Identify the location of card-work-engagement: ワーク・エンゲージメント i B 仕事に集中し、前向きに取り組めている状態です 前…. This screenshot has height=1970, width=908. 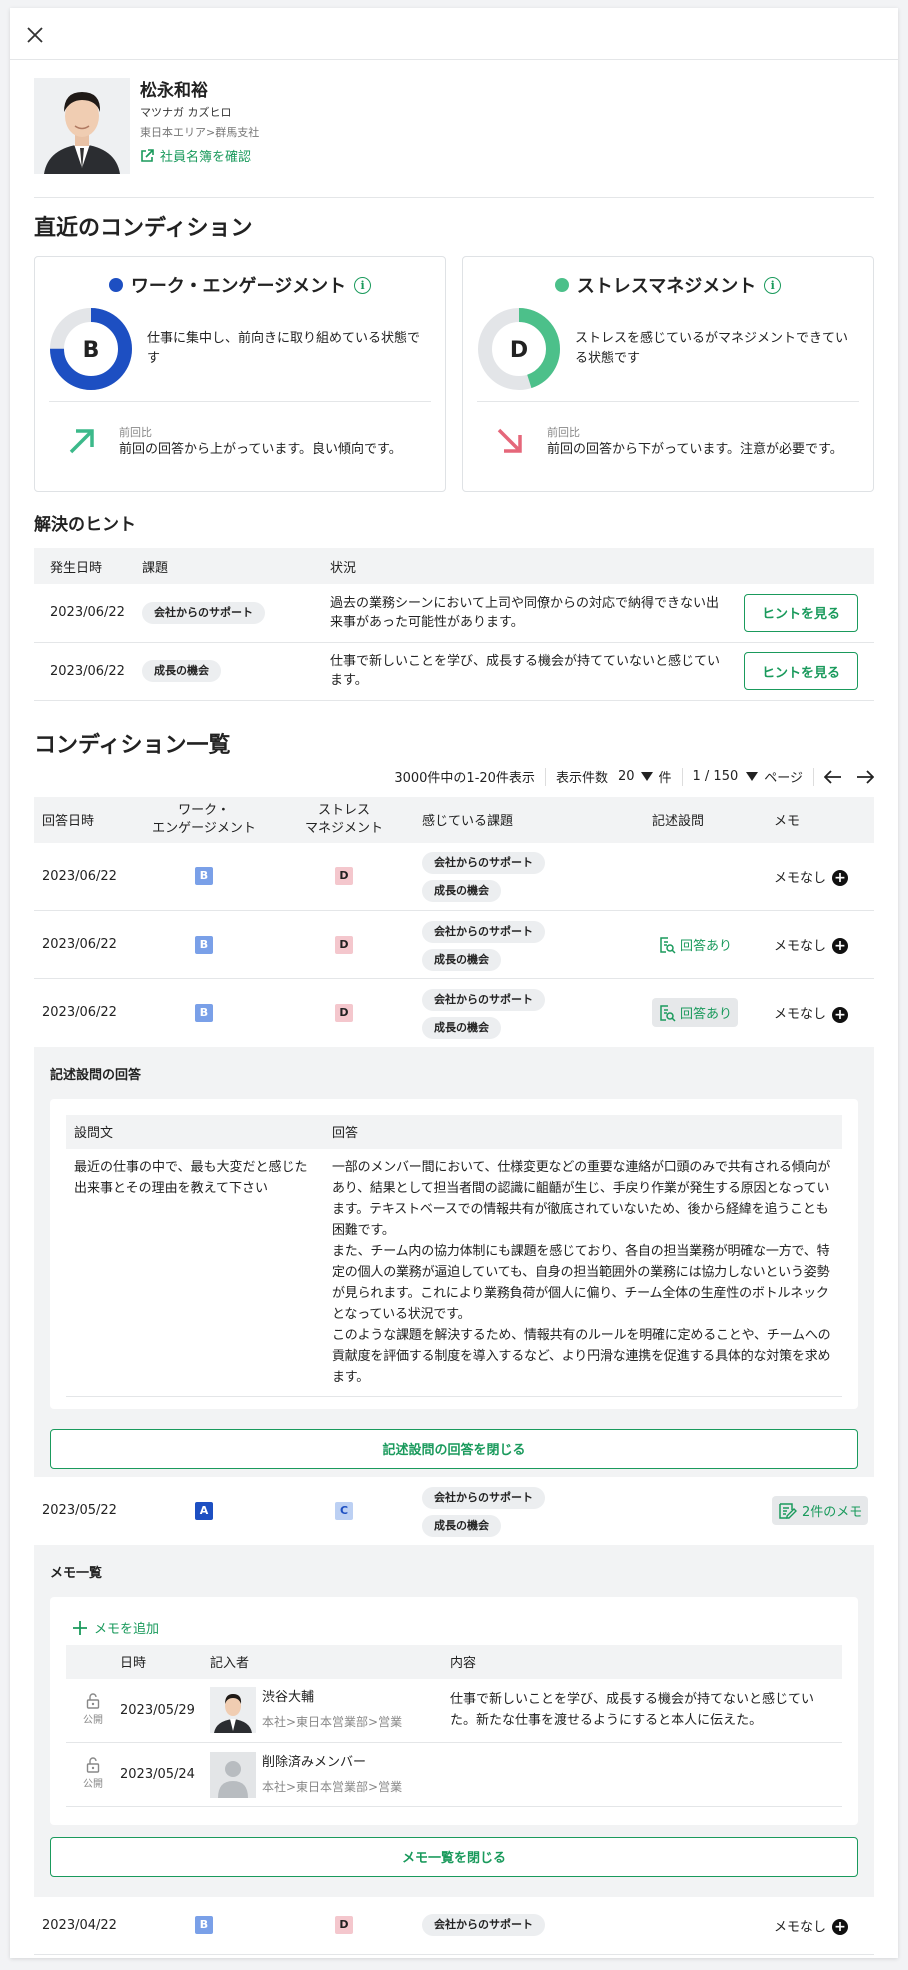
(240, 374).